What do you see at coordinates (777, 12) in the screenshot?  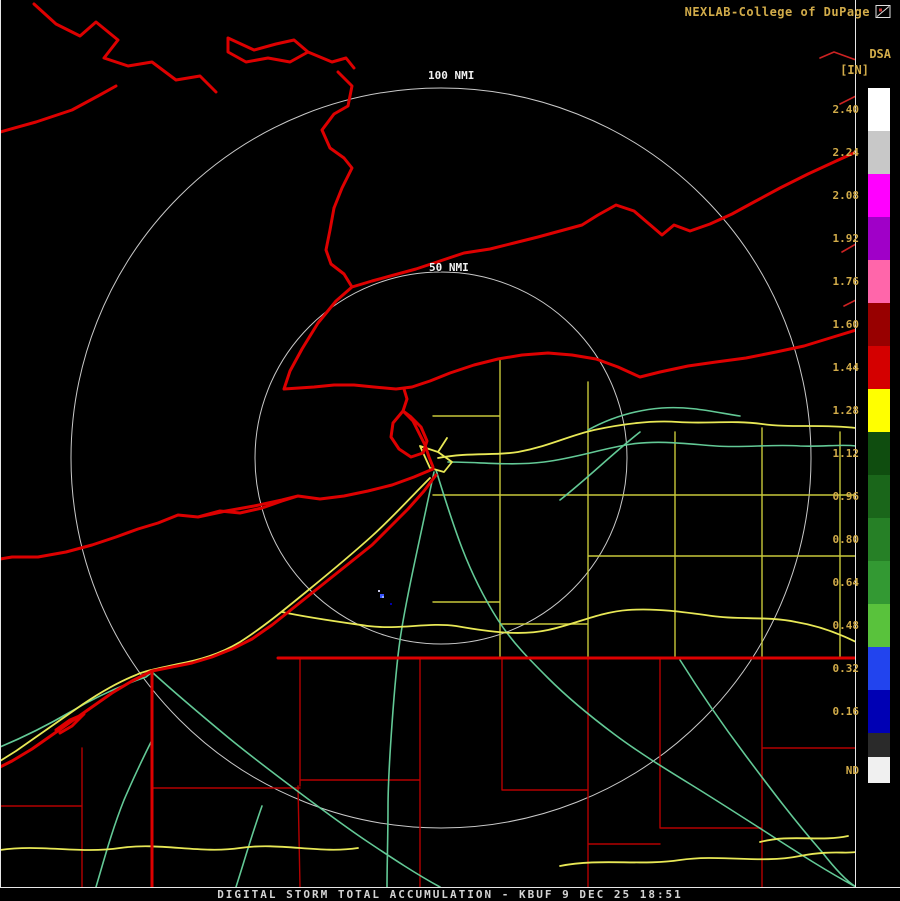 I see `brand-title: NEXLAB-College of DuPage` at bounding box center [777, 12].